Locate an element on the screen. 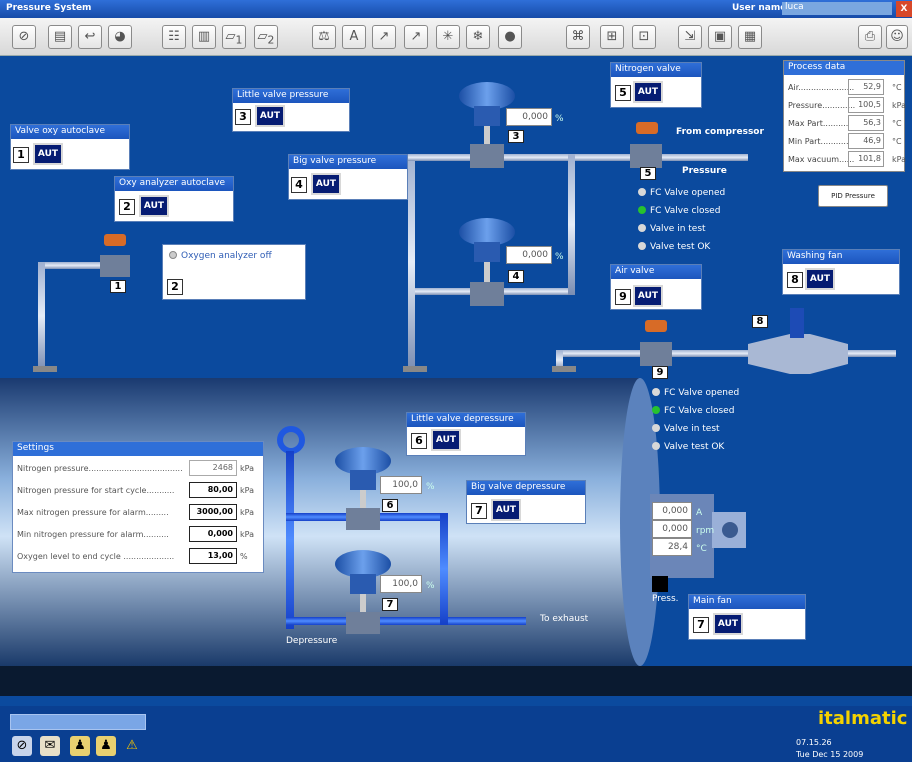 Image resolution: width=912 pixels, height=762 pixels. print-icon: ⎙ is located at coordinates (870, 37).